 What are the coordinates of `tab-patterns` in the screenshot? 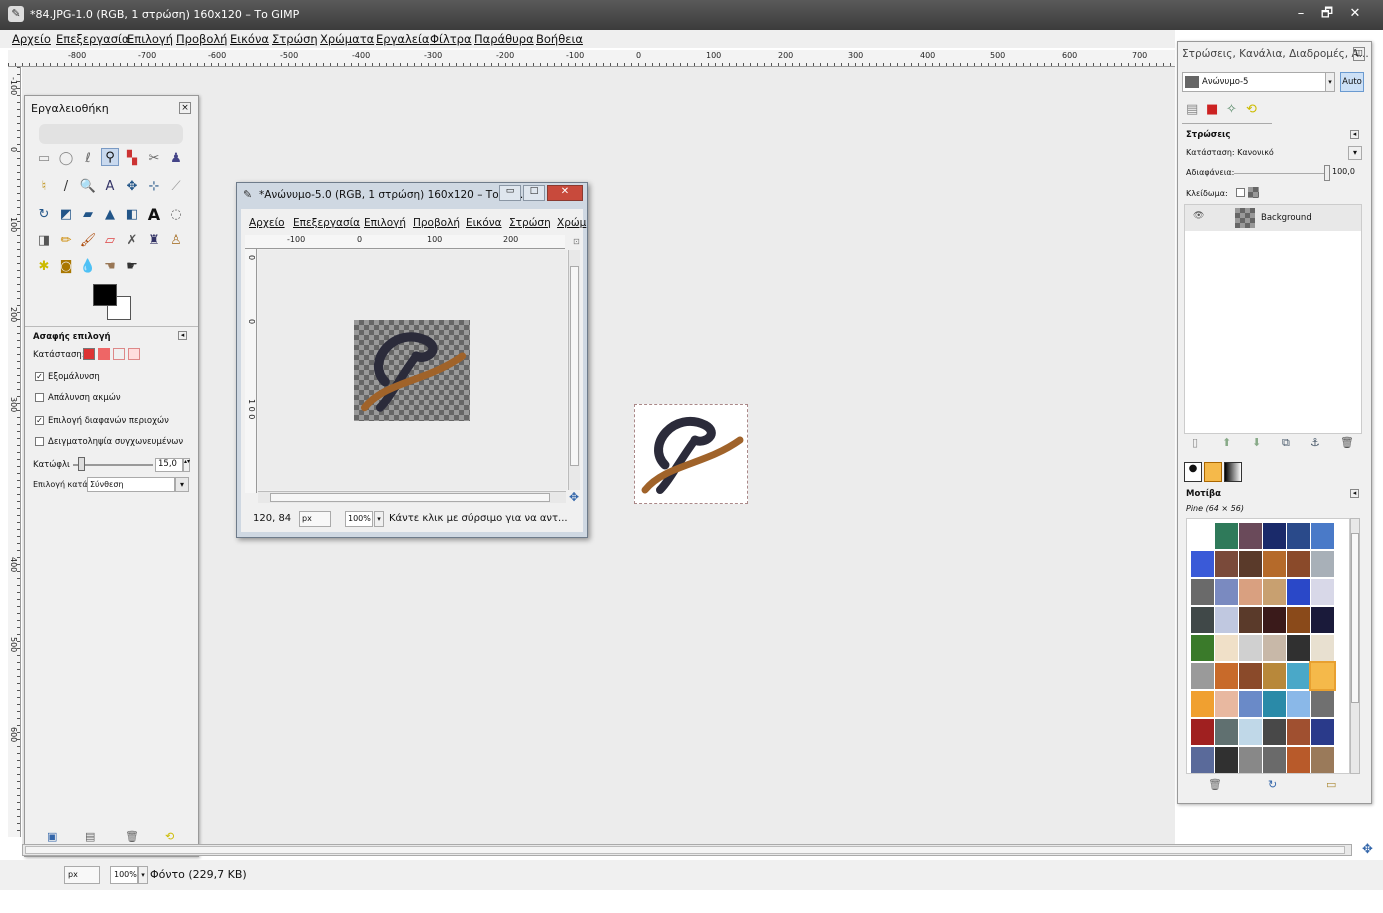 It's located at (1213, 472).